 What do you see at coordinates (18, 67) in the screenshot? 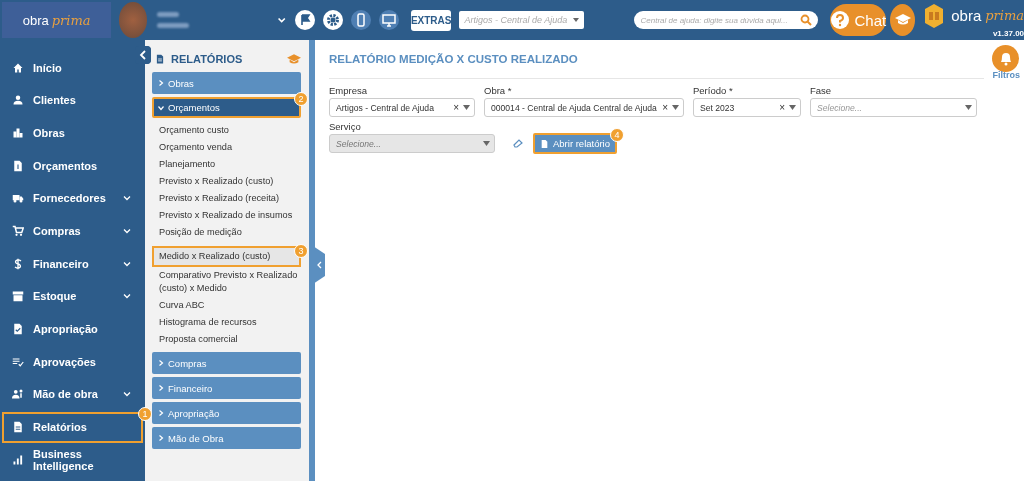
I see `home-icon` at bounding box center [18, 67].